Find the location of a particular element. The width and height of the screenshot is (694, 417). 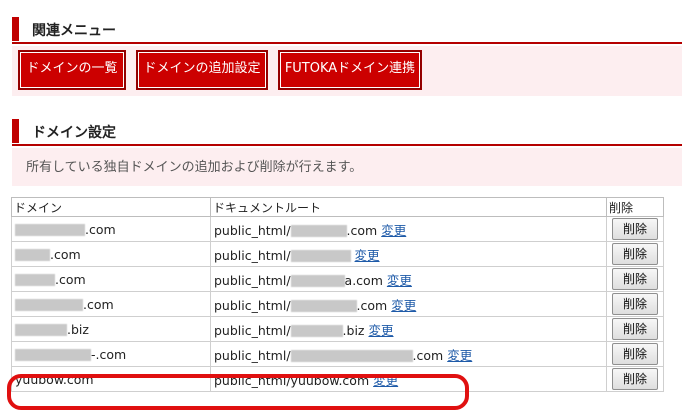

domain-list-button: ドメインの一覧 is located at coordinates (72, 70).